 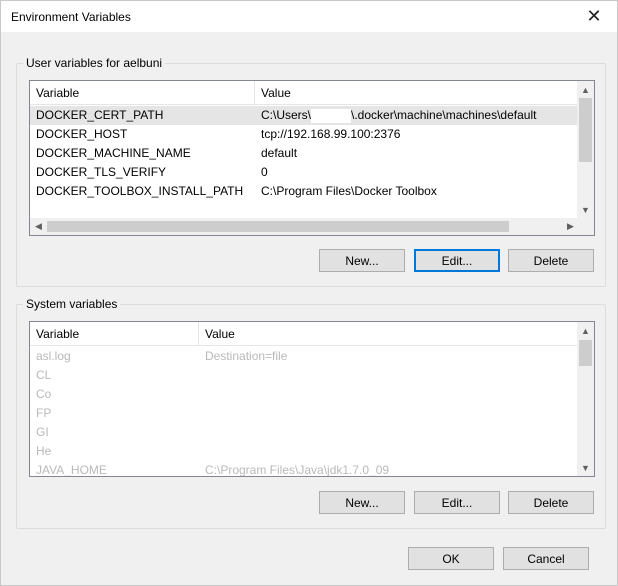 I want to click on variable-name: DOCKER_TLS_VERIFY, so click(x=101, y=172).